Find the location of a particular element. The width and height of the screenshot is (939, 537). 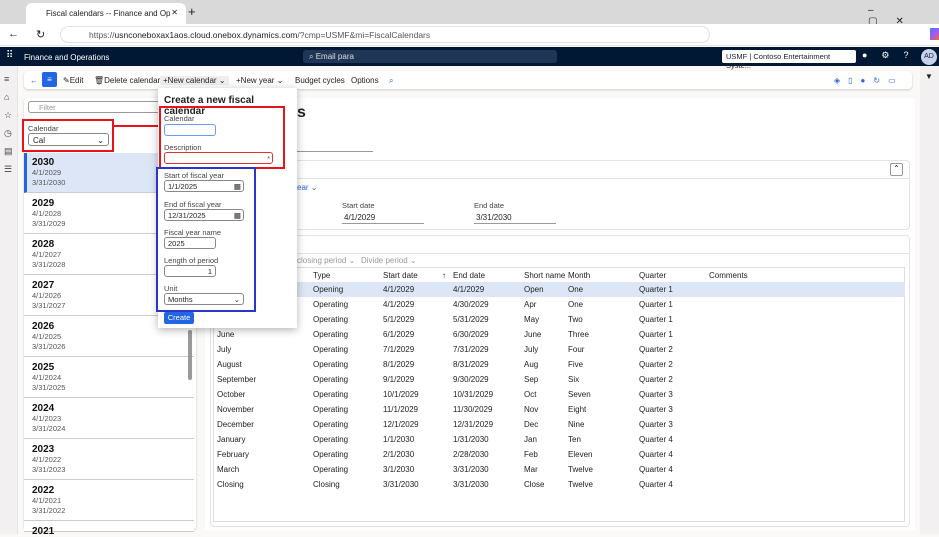

fiscal-year-card: 2025 4/1/2024 3/31/2025 is located at coordinates (109, 378).